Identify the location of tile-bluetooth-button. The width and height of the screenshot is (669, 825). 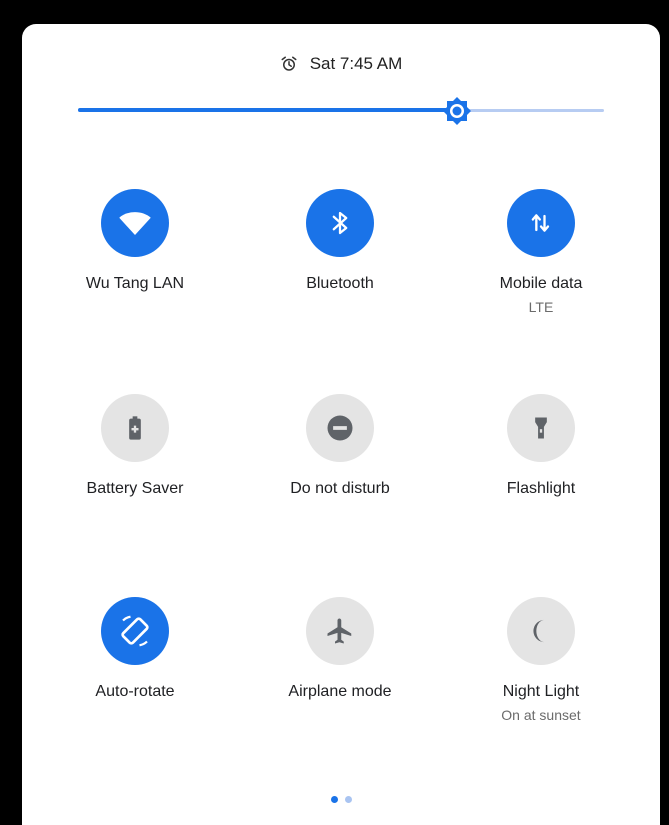
(340, 223).